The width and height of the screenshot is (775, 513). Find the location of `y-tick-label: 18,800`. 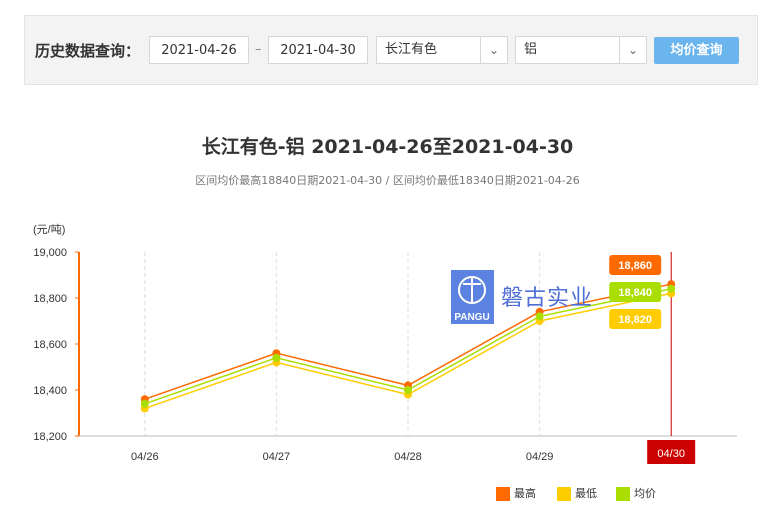

y-tick-label: 18,800 is located at coordinates (50, 299).